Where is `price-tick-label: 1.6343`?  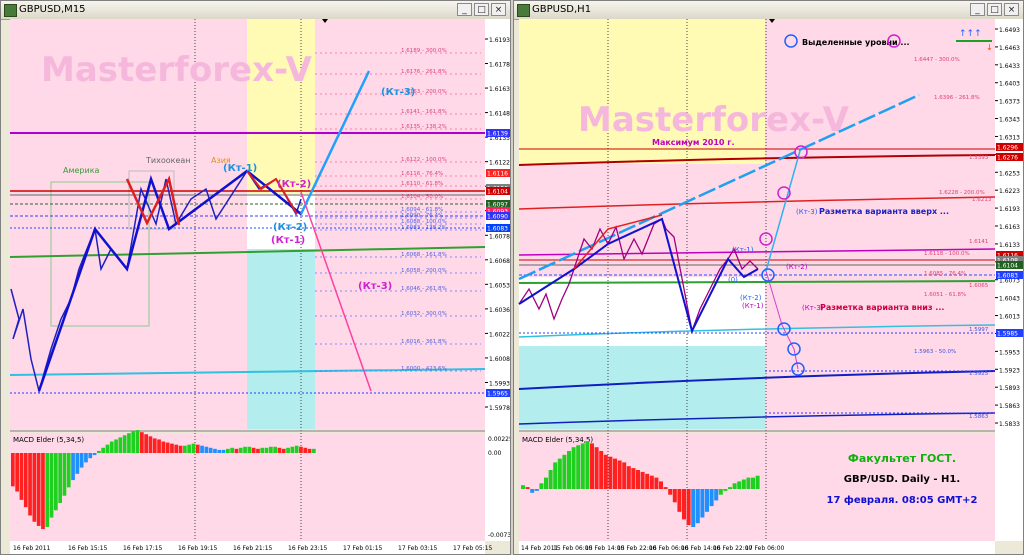
price-tick-label: 1.6343 is located at coordinates (1009, 120).